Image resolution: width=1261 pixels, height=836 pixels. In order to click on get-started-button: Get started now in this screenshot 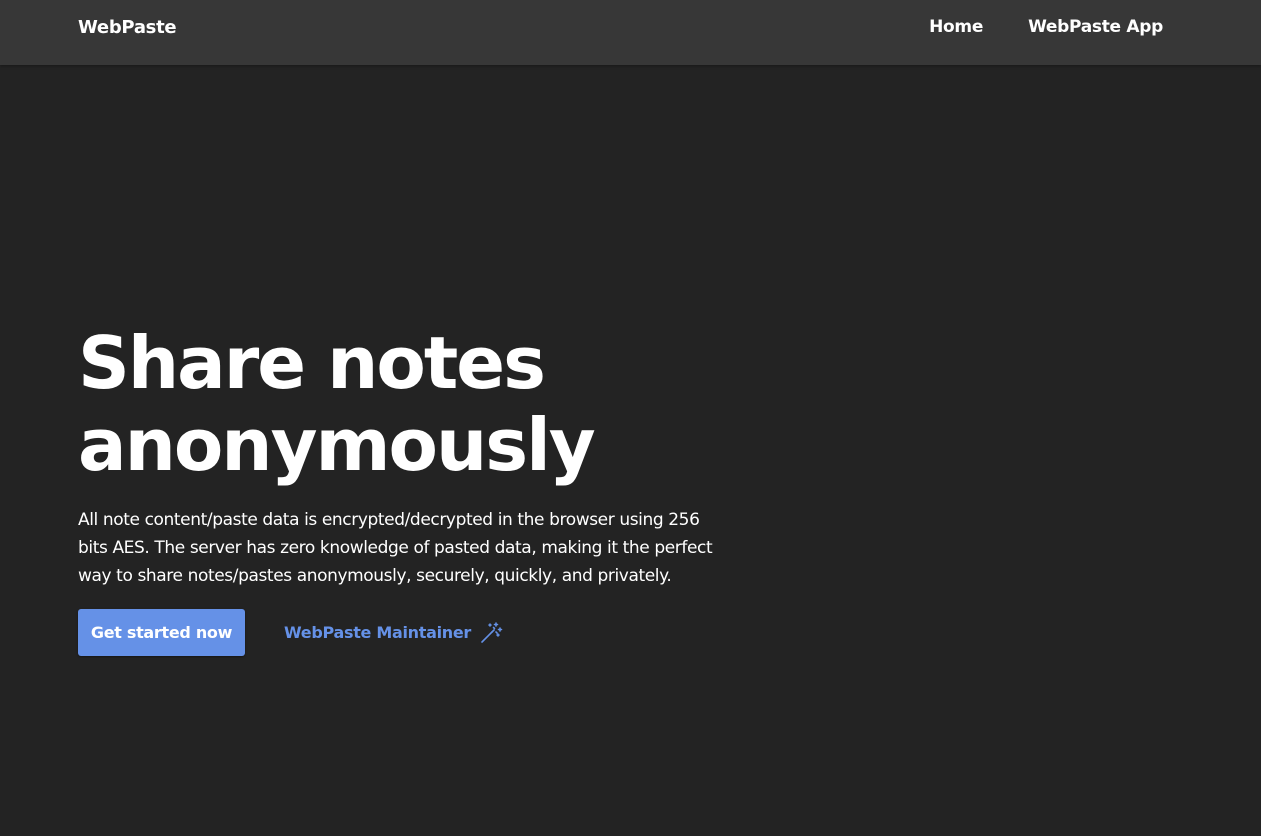, I will do `click(161, 632)`.